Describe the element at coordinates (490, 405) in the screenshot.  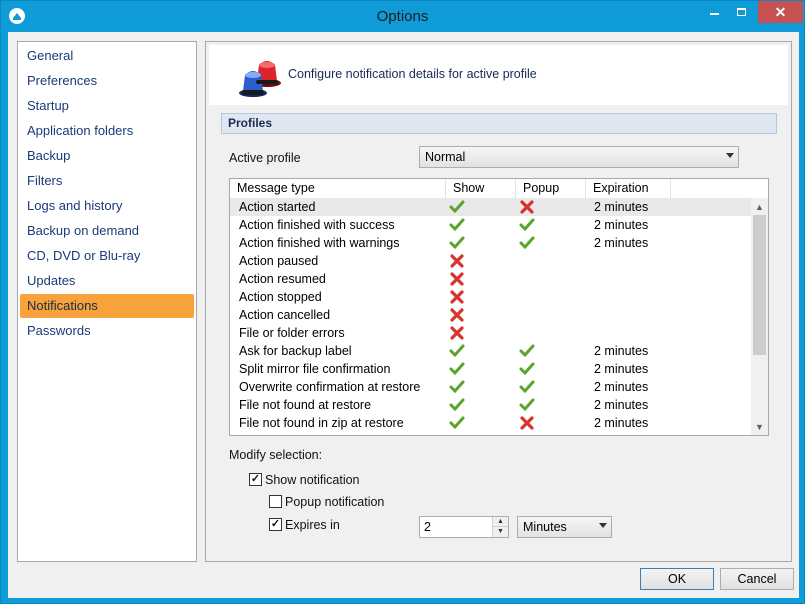
I see `table-row: File not found at restore 2 minutes` at that location.